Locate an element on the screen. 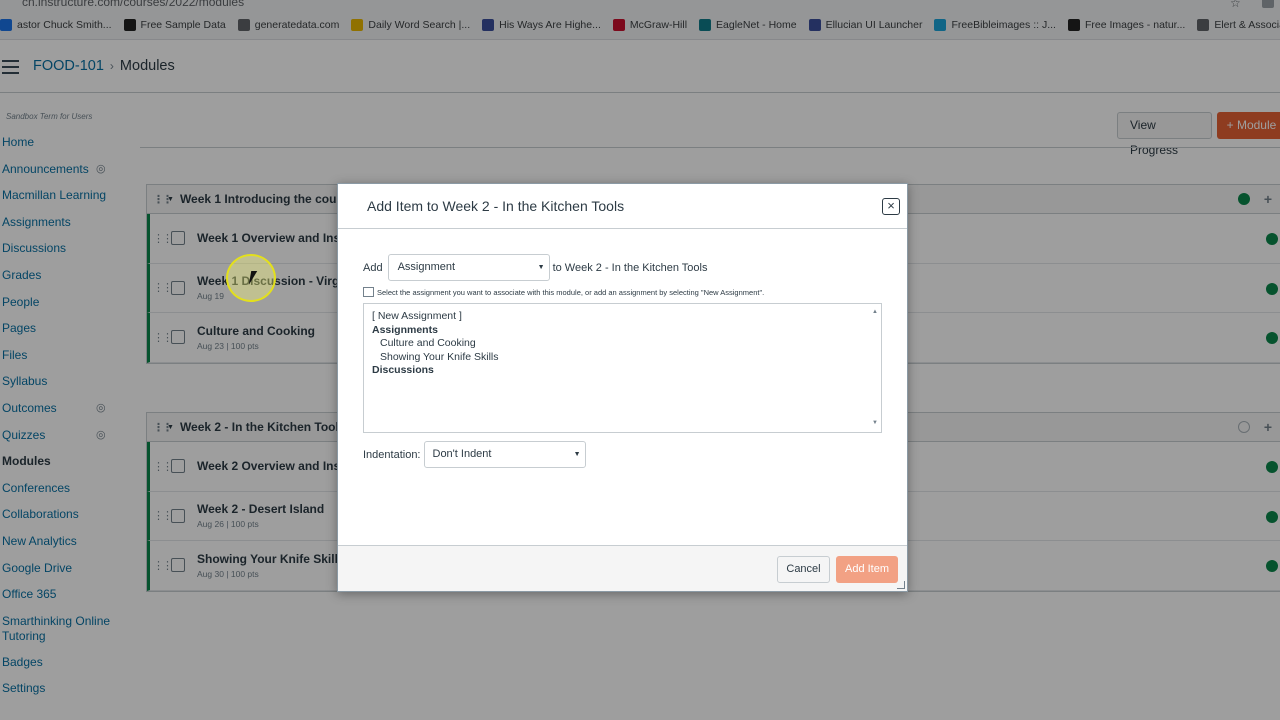  resize-handle-icon is located at coordinates (901, 585).